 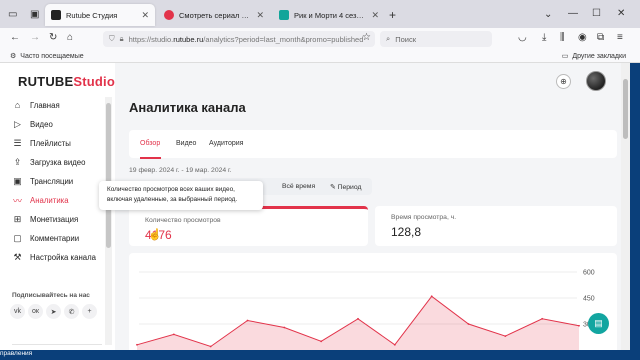 What do you see at coordinates (392, 15) in the screenshot?
I see `new-tab-icon: +` at bounding box center [392, 15].